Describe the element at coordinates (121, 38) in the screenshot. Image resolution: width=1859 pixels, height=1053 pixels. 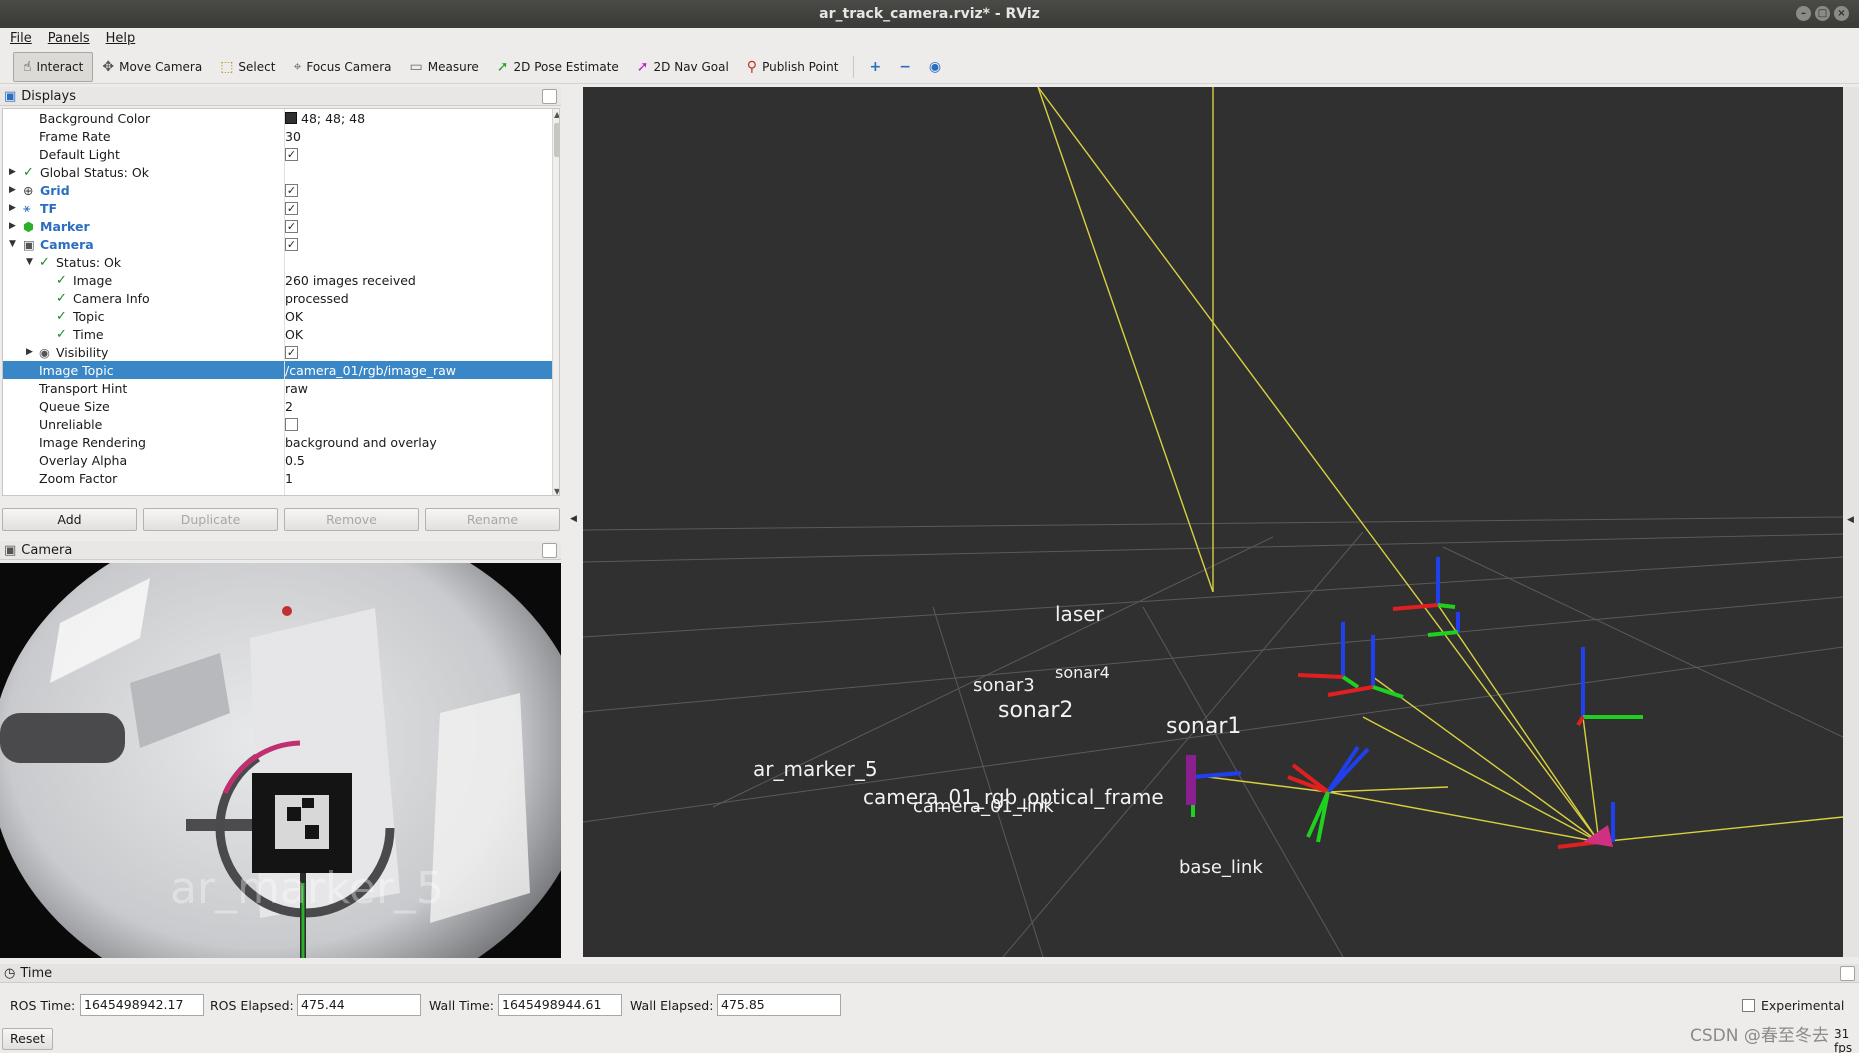
I see `menu-help: Help` at that location.